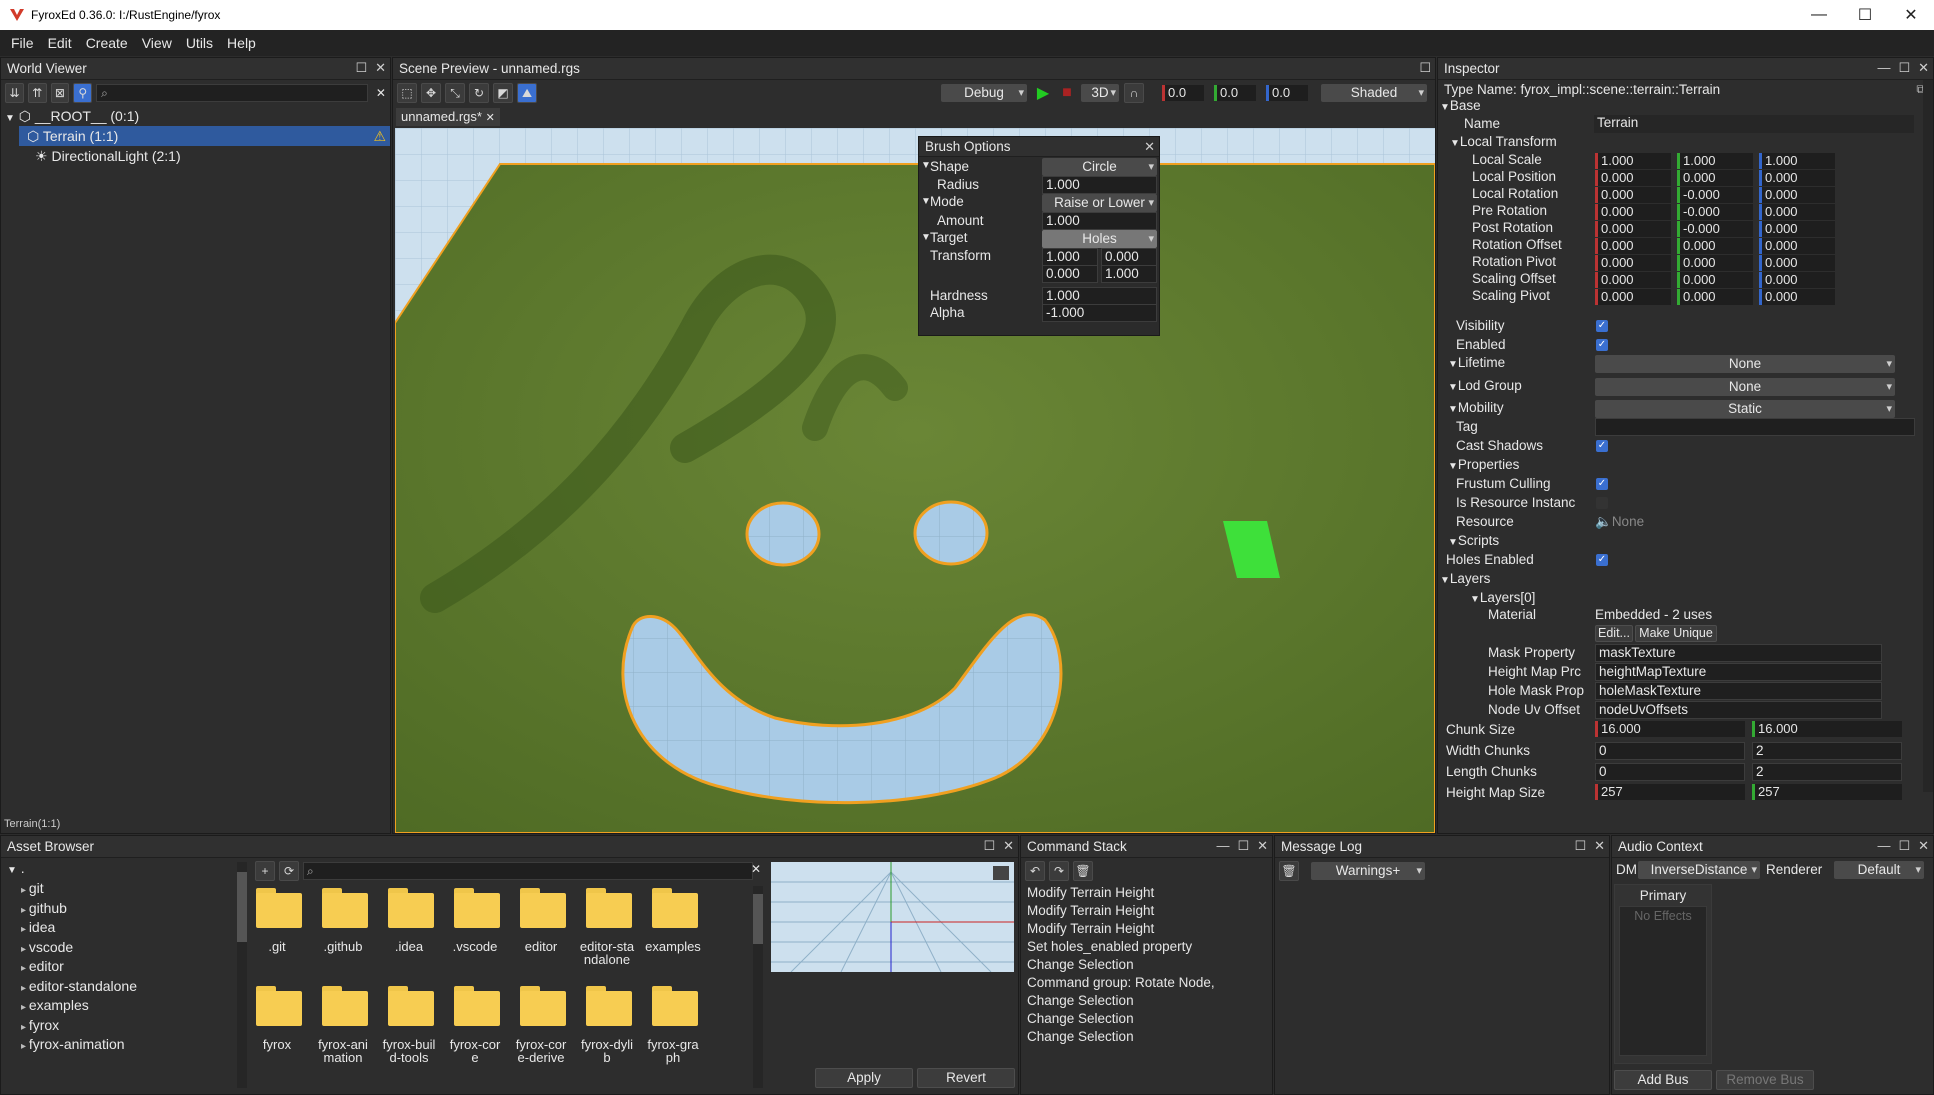  I want to click on command-item: Modify Terrain Height, so click(1149, 893).